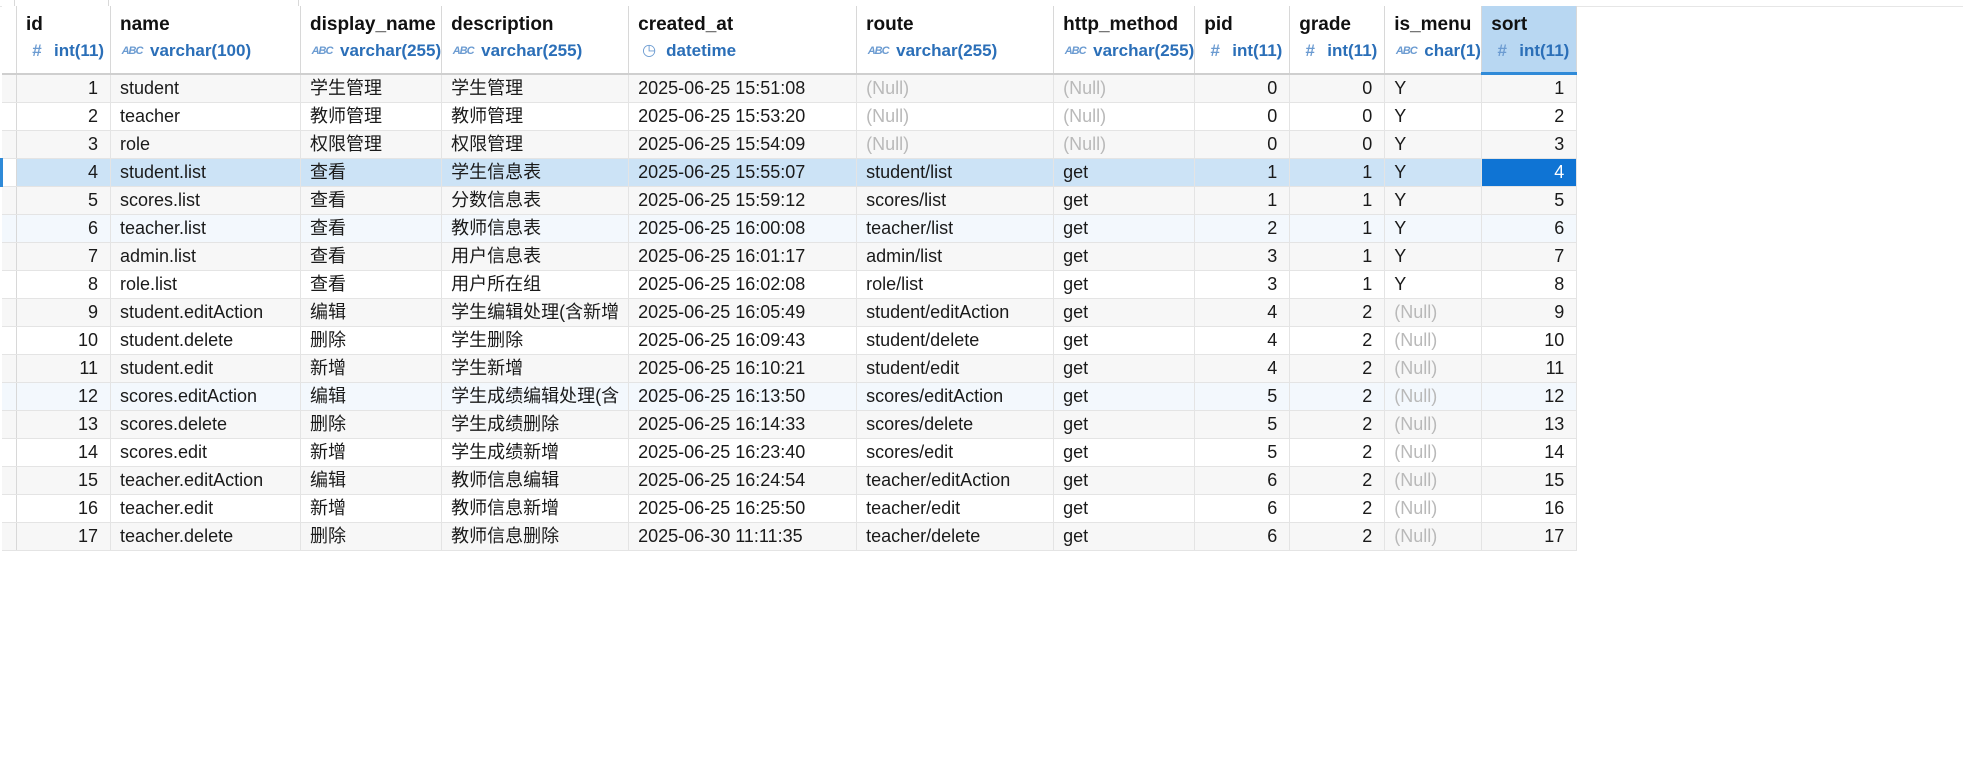 This screenshot has width=1963, height=765. What do you see at coordinates (1242, 340) in the screenshot?
I see `cell-pid: 4` at bounding box center [1242, 340].